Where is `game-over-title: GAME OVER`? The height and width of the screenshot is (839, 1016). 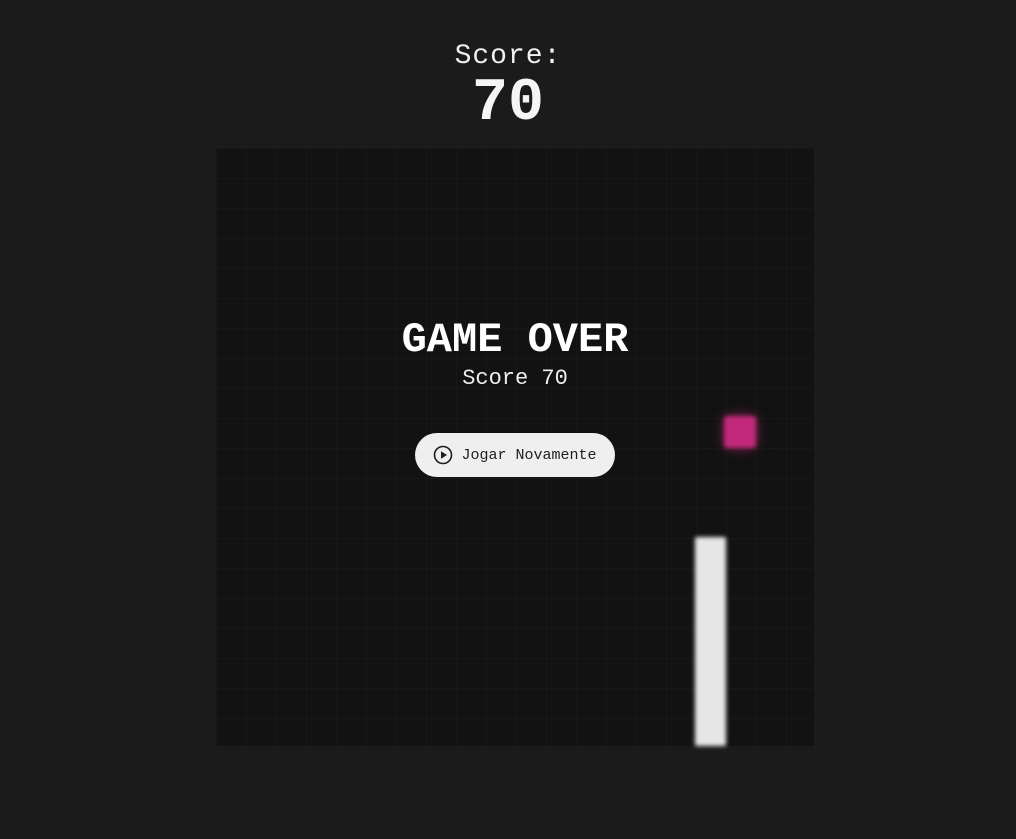
game-over-title: GAME OVER is located at coordinates (515, 340).